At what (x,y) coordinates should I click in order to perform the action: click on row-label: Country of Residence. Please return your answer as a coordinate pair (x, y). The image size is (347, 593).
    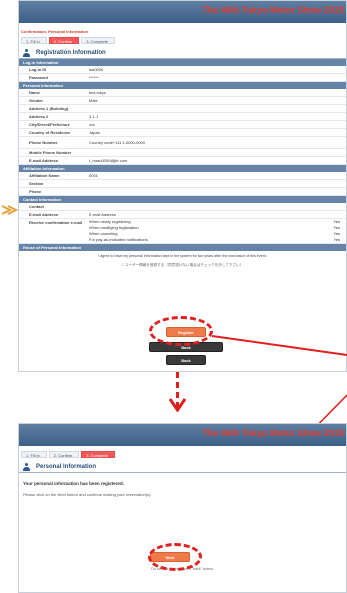
    Looking at the image, I should click on (50, 132).